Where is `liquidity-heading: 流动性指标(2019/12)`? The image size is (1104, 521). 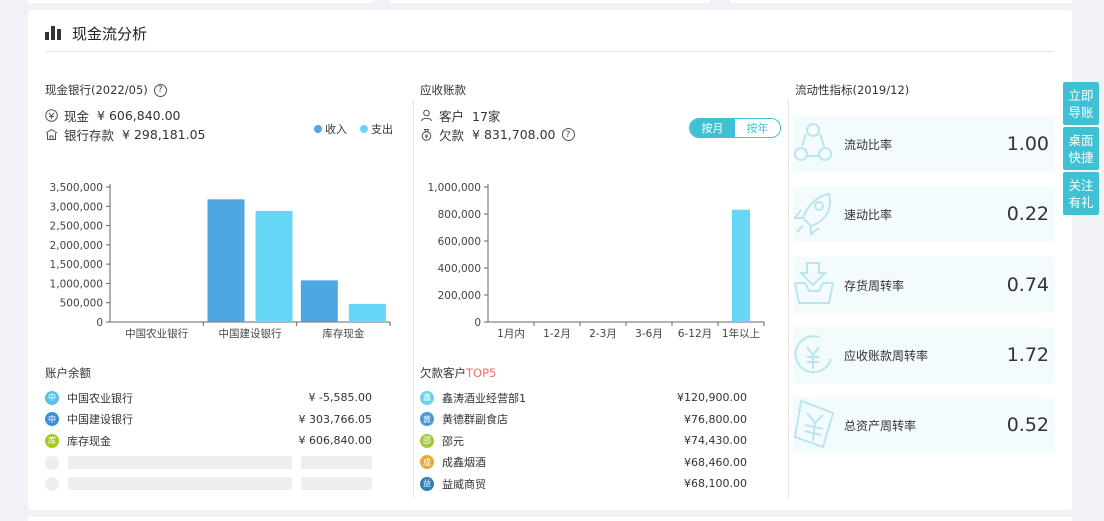 liquidity-heading: 流动性指标(2019/12) is located at coordinates (852, 90).